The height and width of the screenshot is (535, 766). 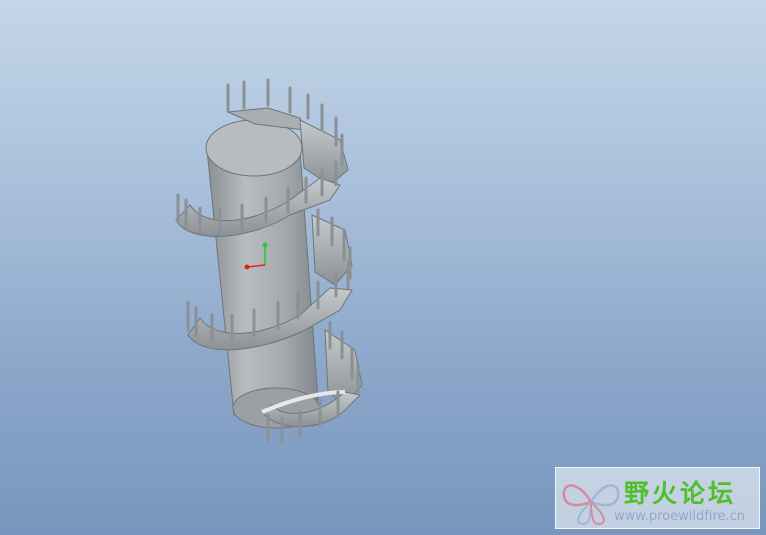 I want to click on forum-watermark: 野火论坛 www.proewildfire.cn, so click(x=657, y=498).